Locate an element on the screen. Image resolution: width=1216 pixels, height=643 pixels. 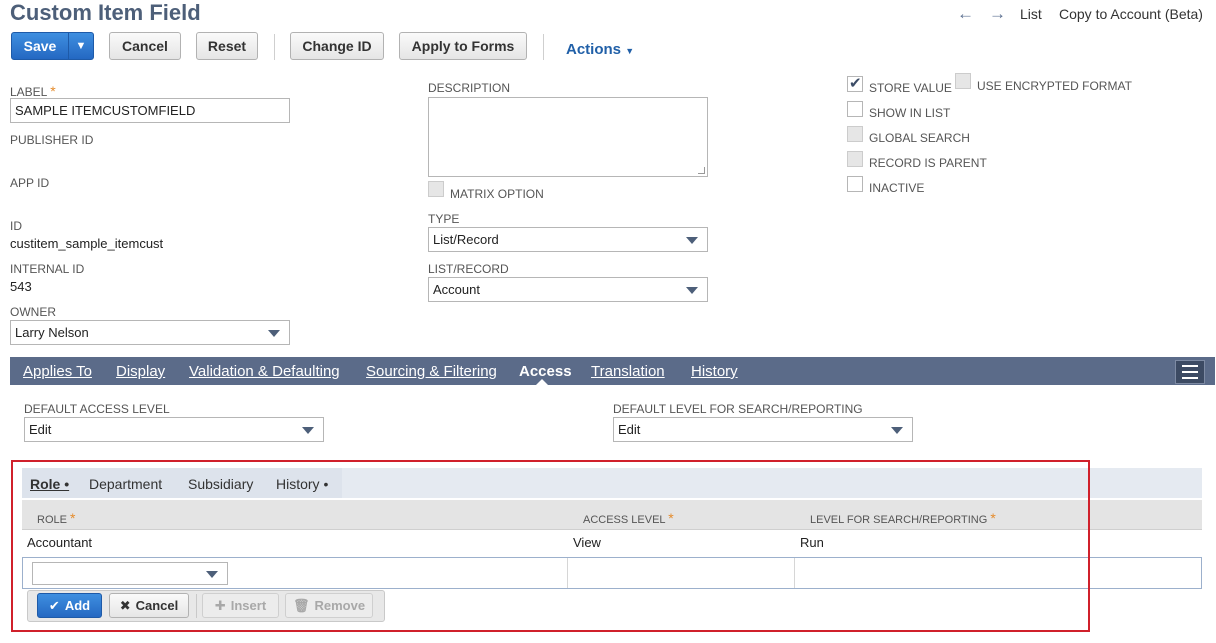
show-in-list-checkbox is located at coordinates (855, 109).